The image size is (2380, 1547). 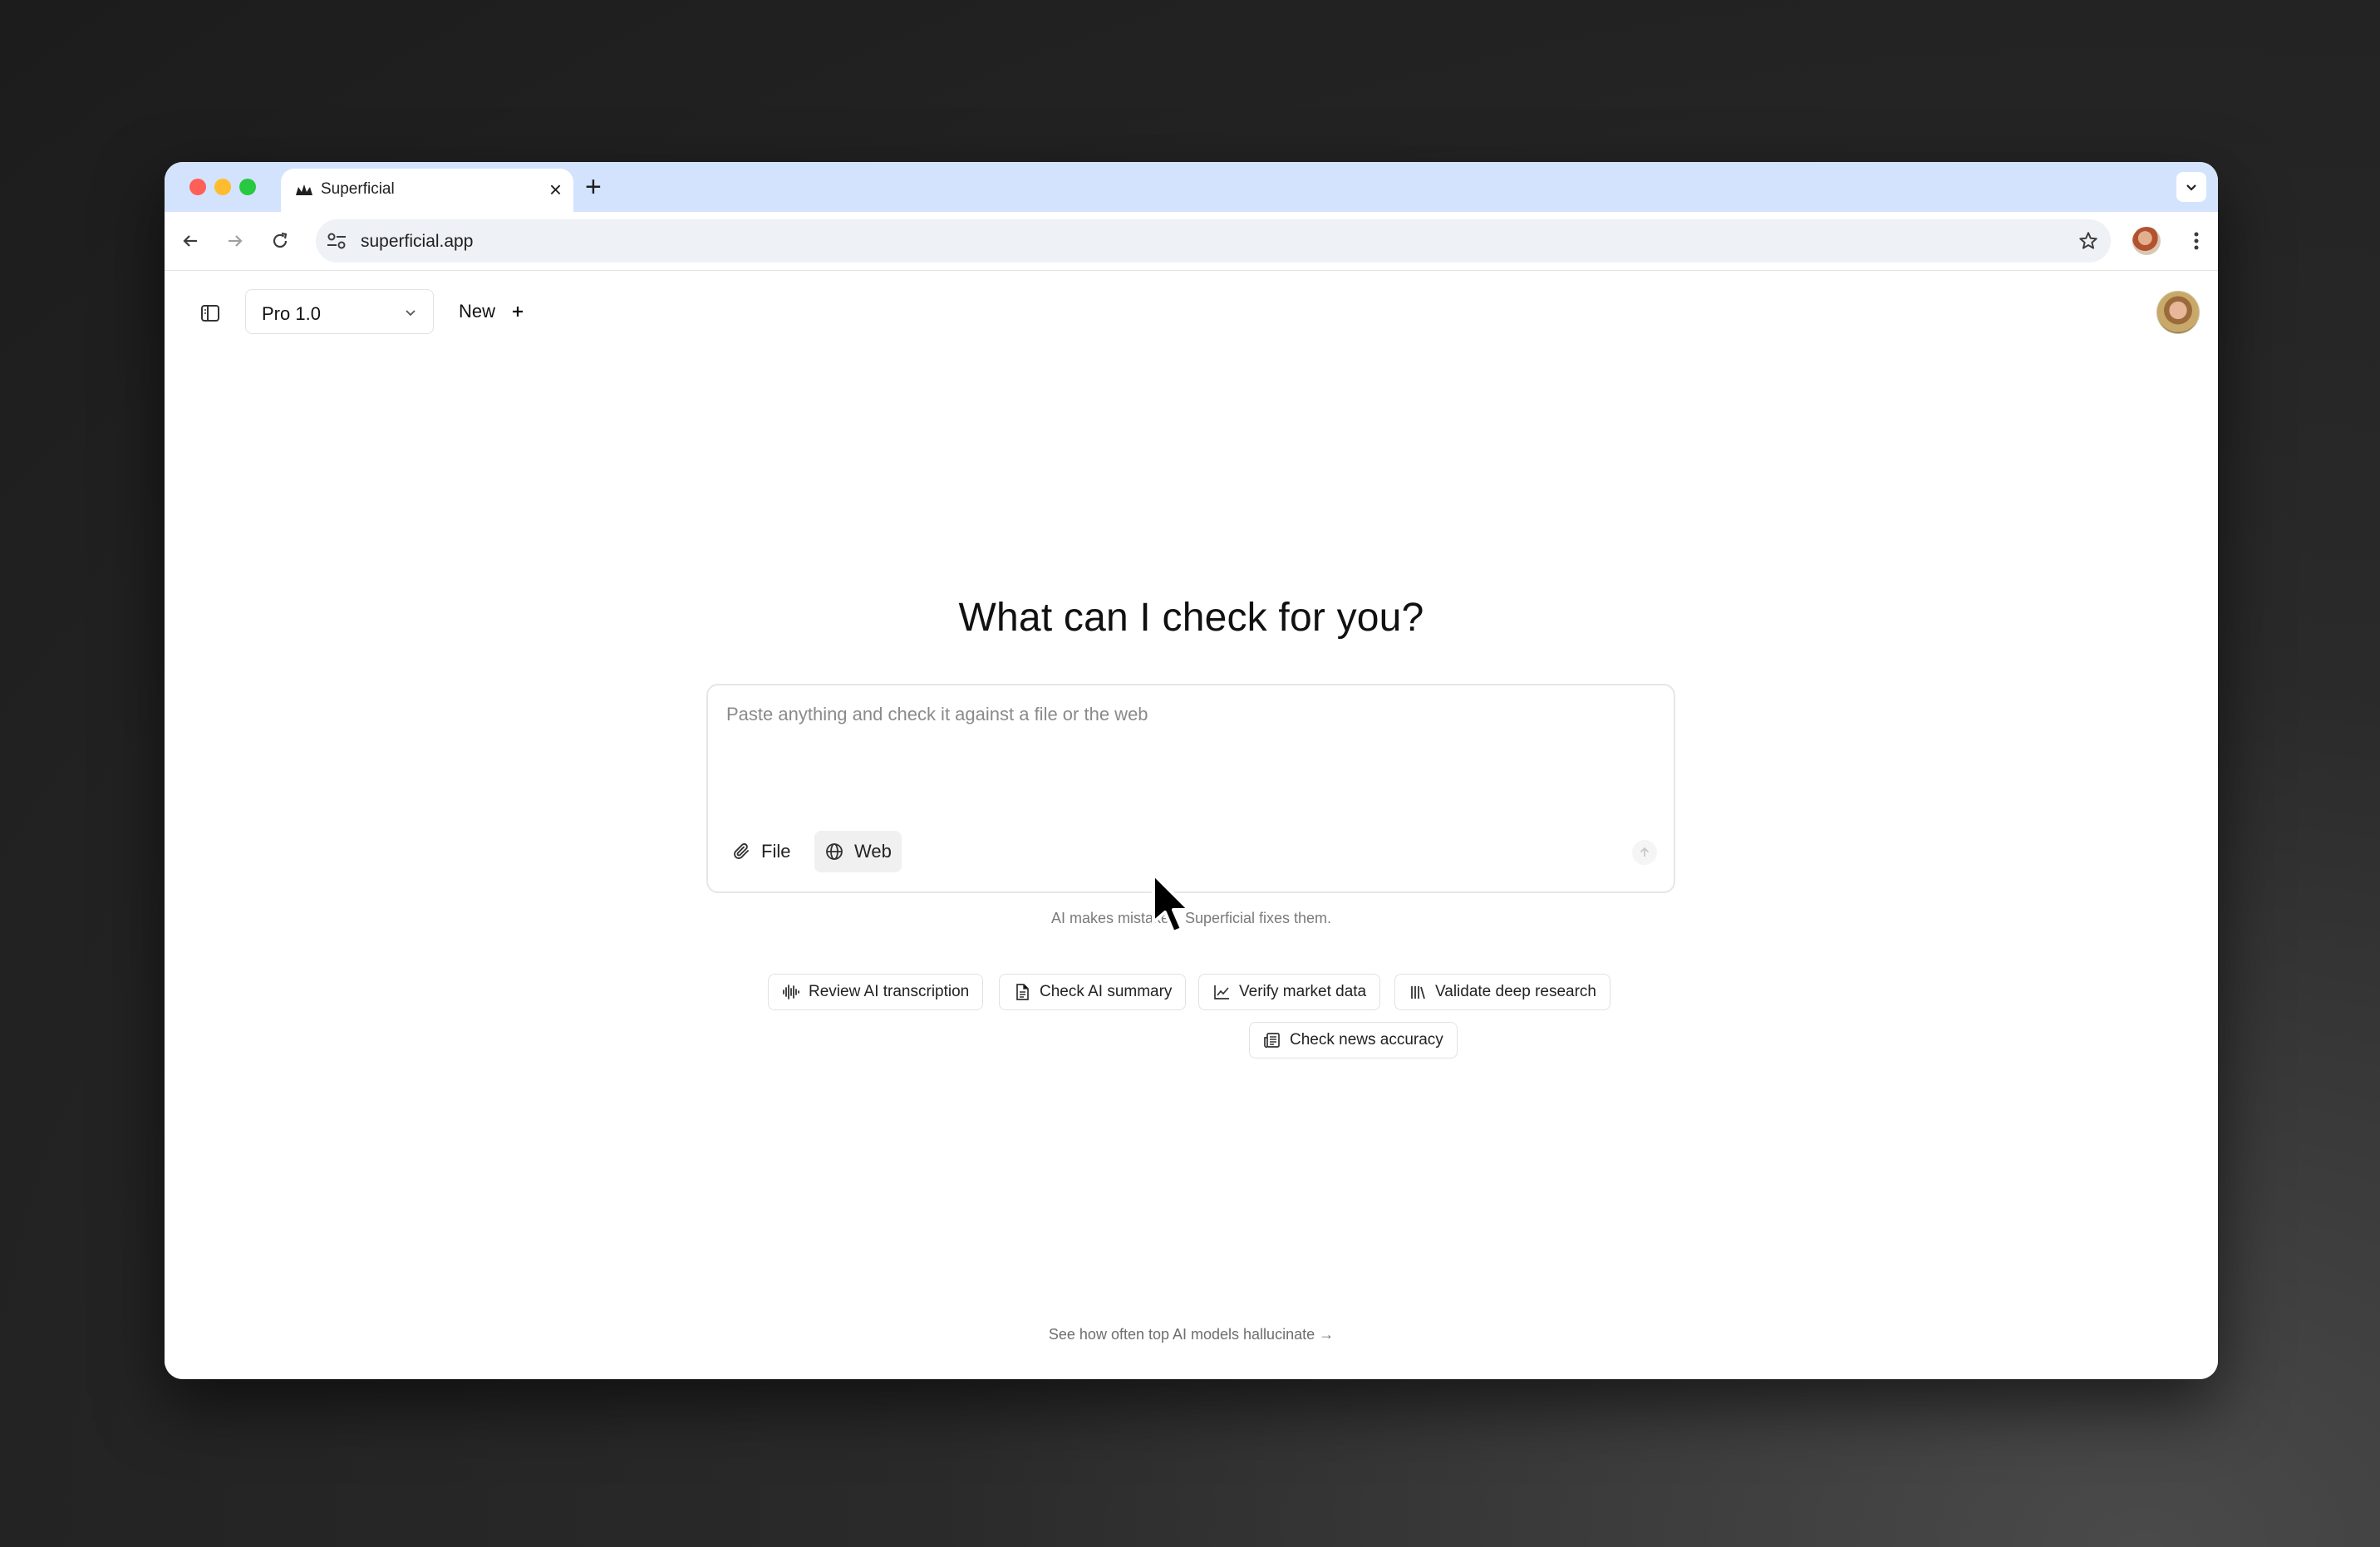 I want to click on suggestion-label: Check AI summary, so click(x=1106, y=991).